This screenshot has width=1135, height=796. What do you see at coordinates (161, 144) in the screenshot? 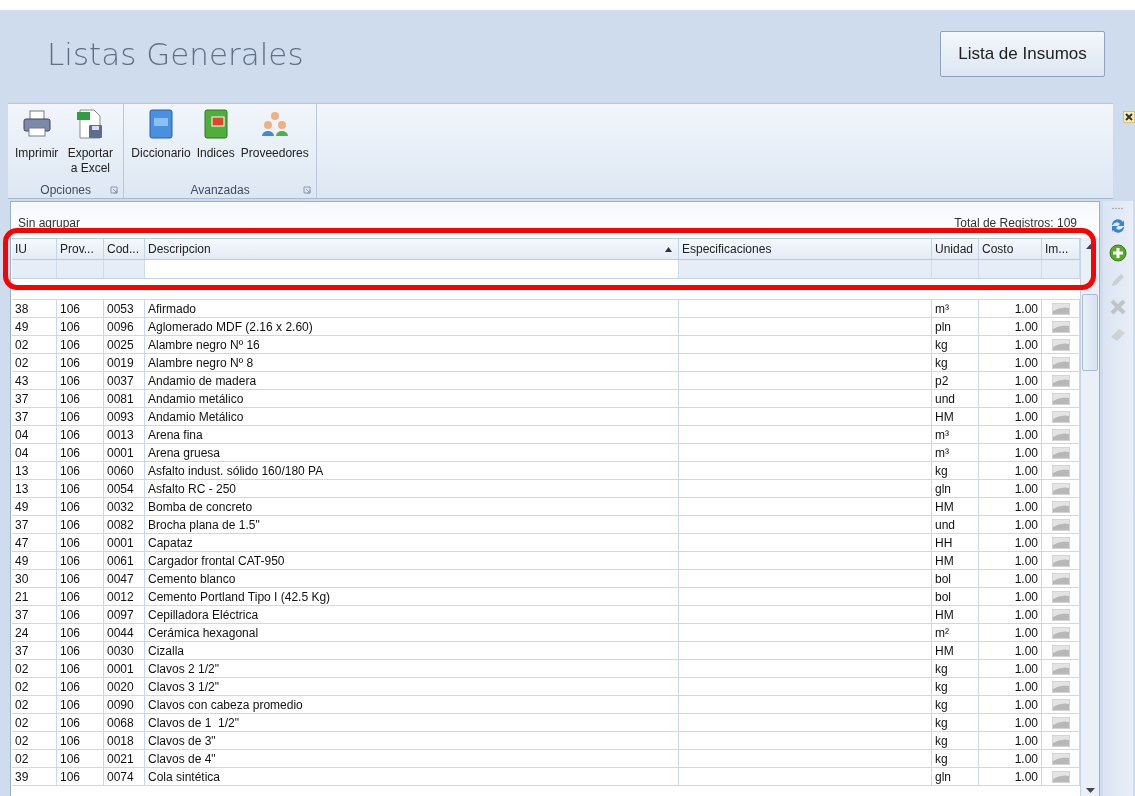
I see `ribbon-button: Diccionario` at bounding box center [161, 144].